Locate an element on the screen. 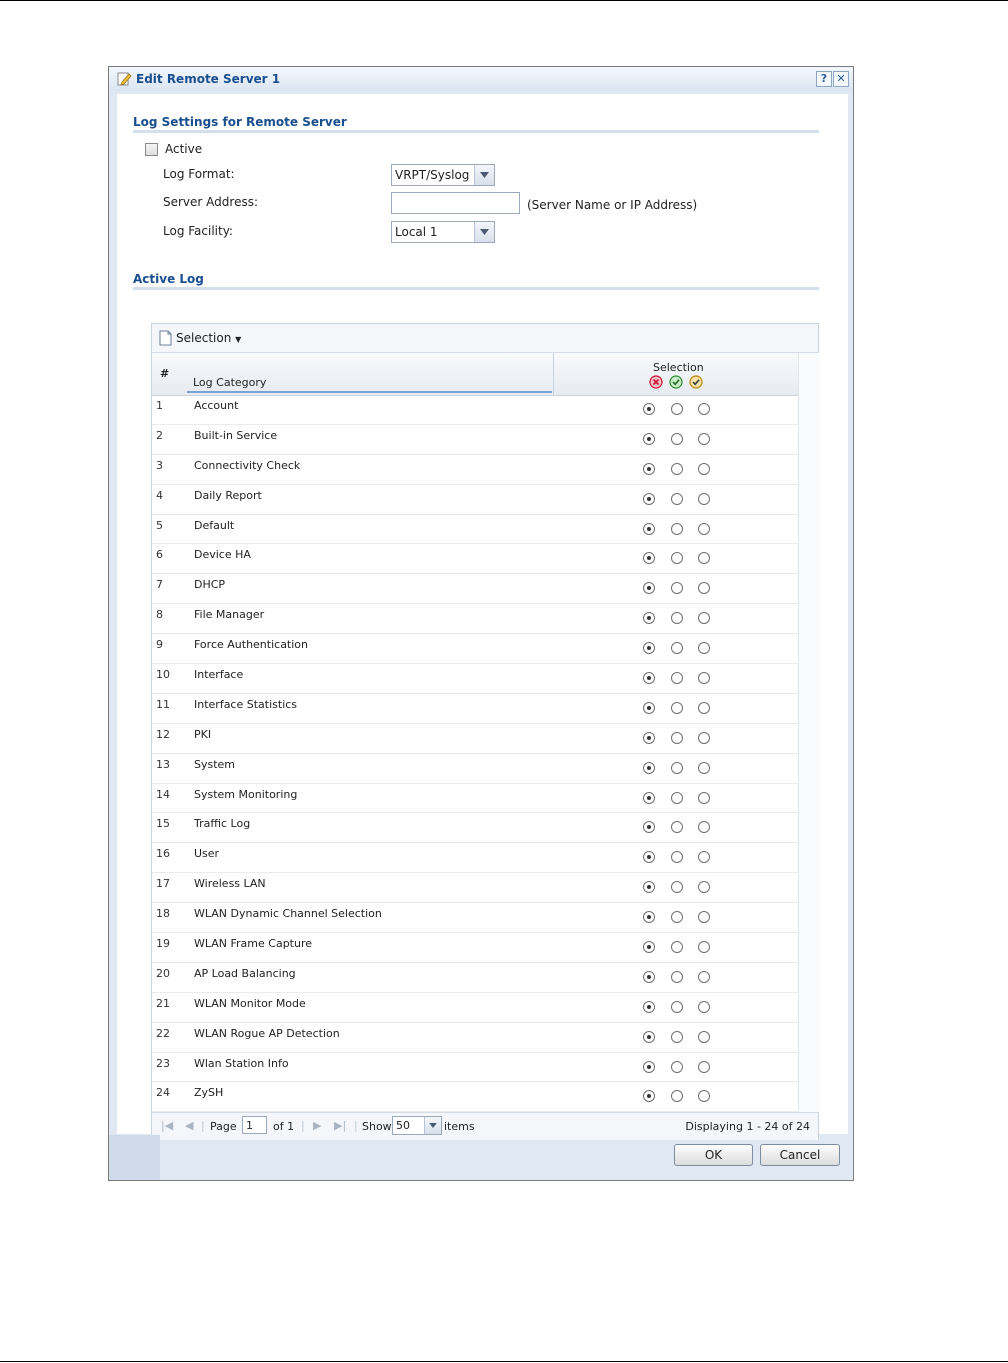  chevron-down-icon is located at coordinates (484, 232).